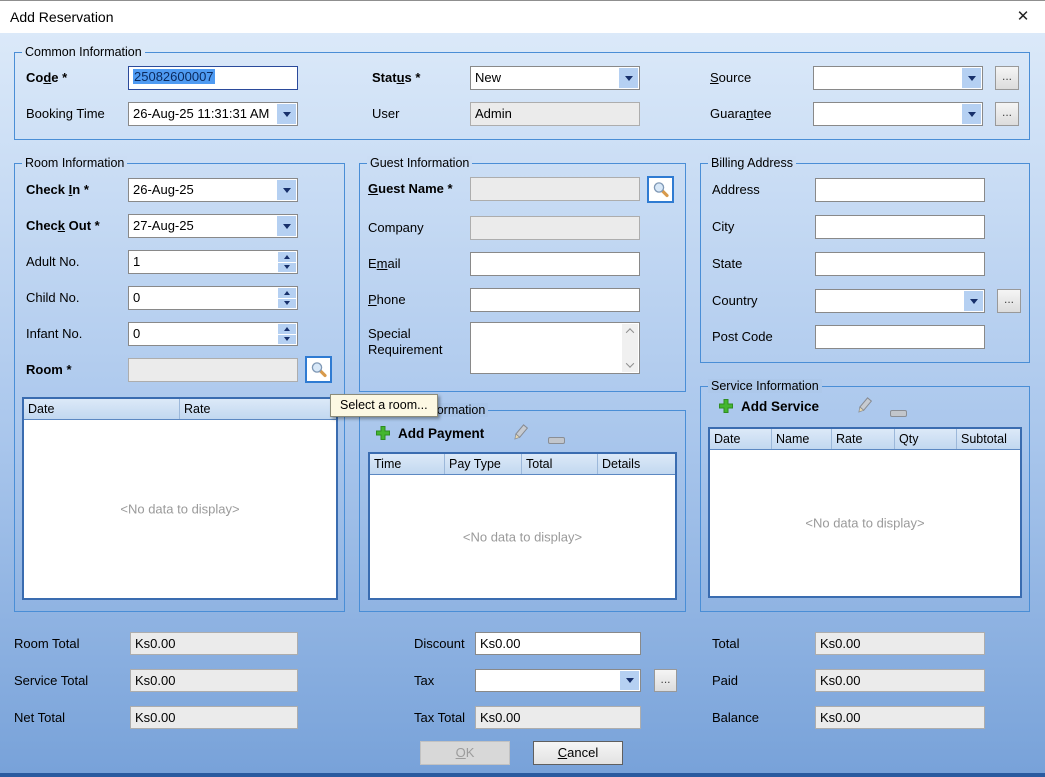 The image size is (1045, 777). I want to click on remove-service-button, so click(898, 413).